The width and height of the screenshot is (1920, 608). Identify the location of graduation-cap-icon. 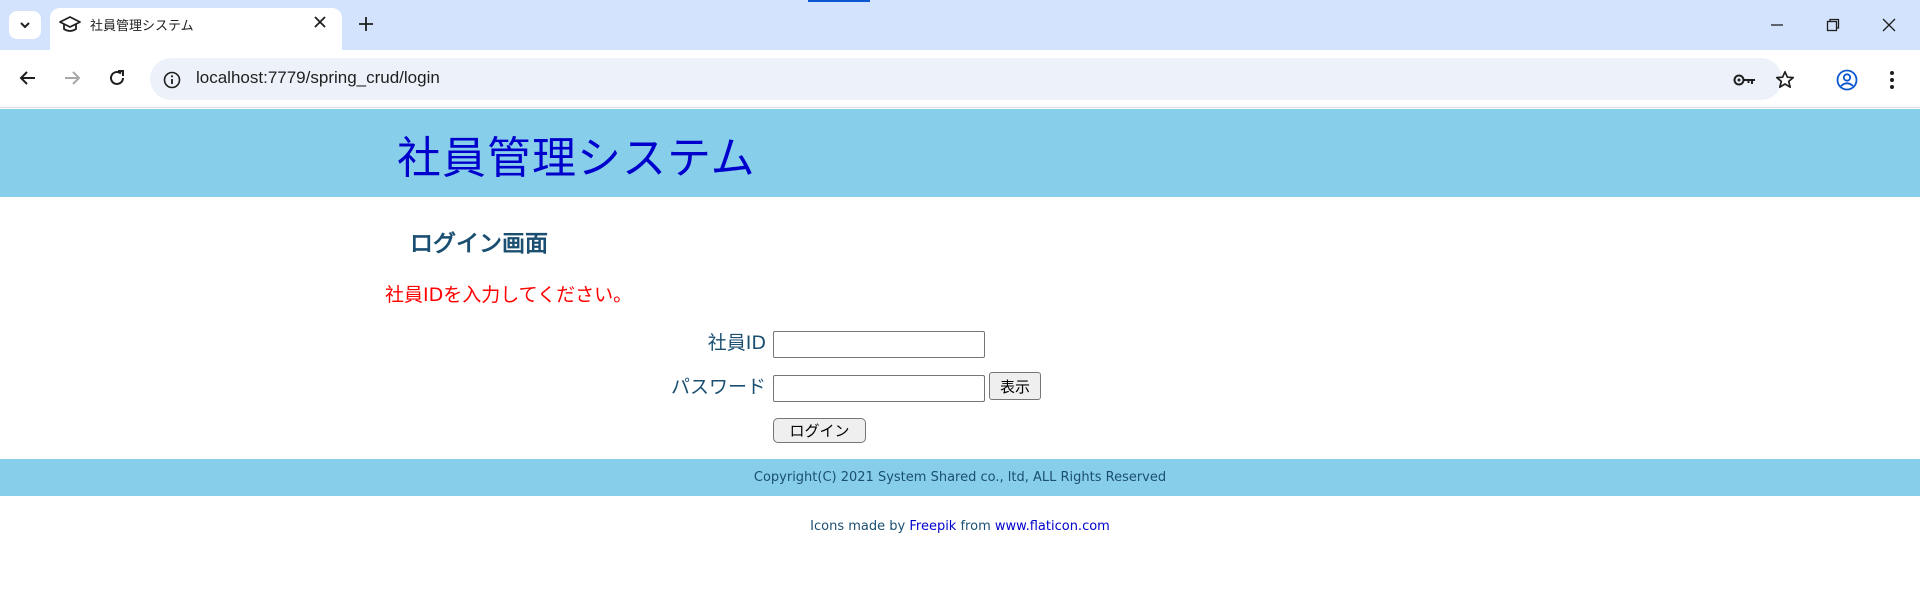
(70, 24).